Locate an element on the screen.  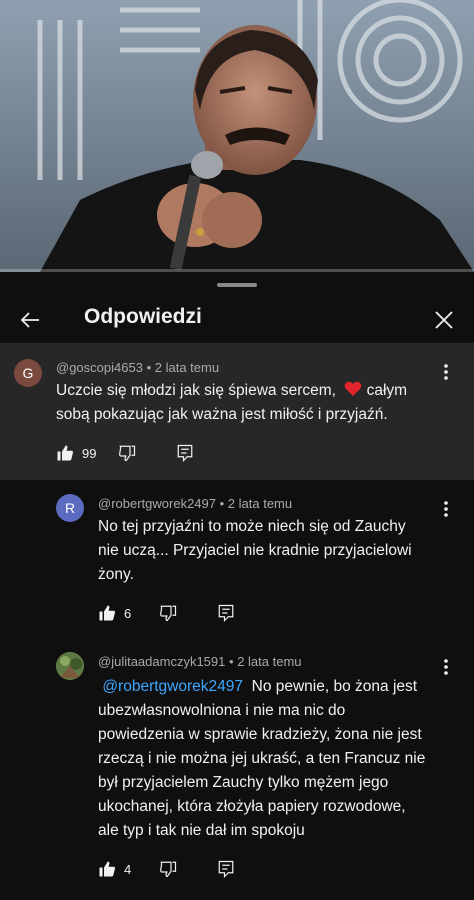
comment-actions: 6 is located at coordinates (166, 613).